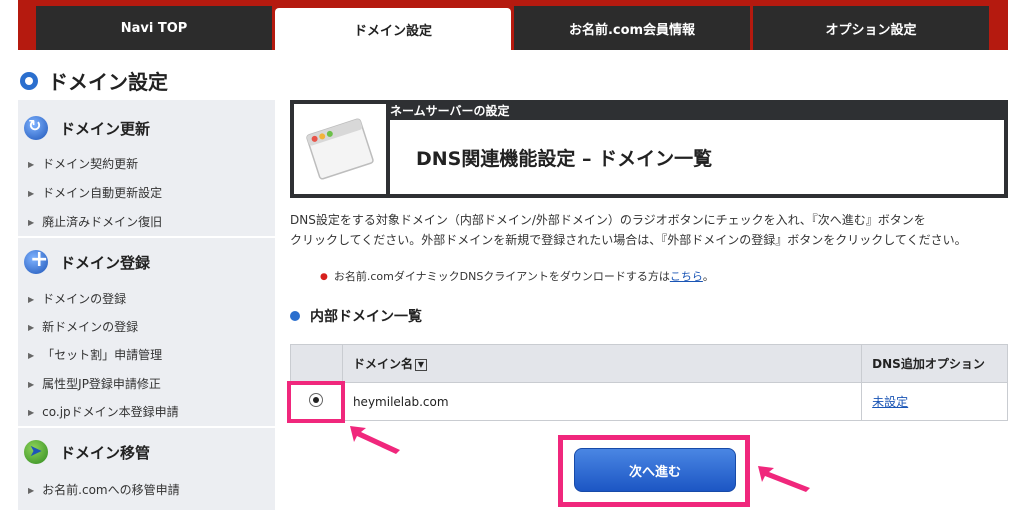 The image size is (1024, 510). What do you see at coordinates (602, 363) in the screenshot?
I see `domain-column-header: ドメイン名 ▼` at bounding box center [602, 363].